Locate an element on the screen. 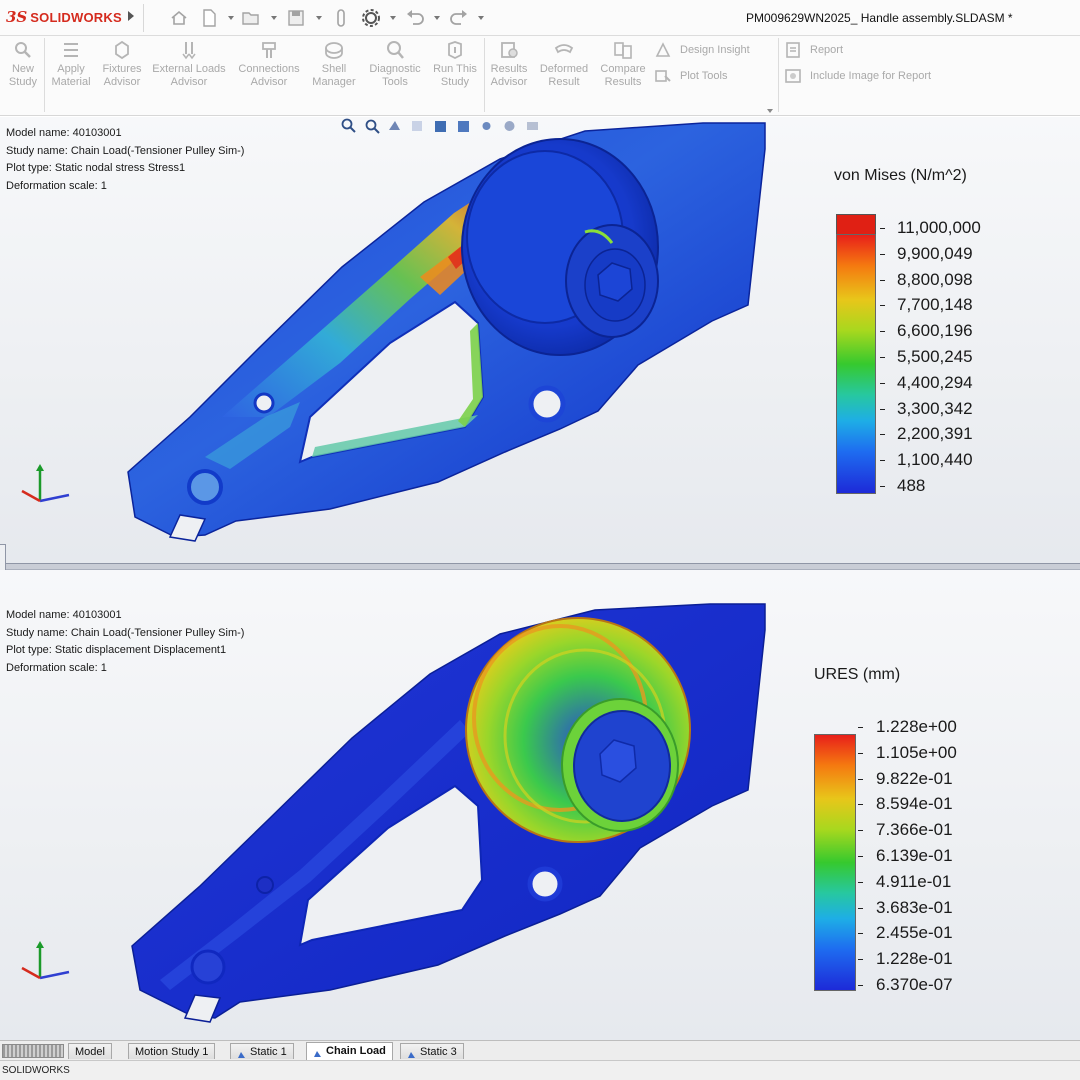 Image resolution: width=1080 pixels, height=1080 pixels. new-document-icon is located at coordinates (209, 18).